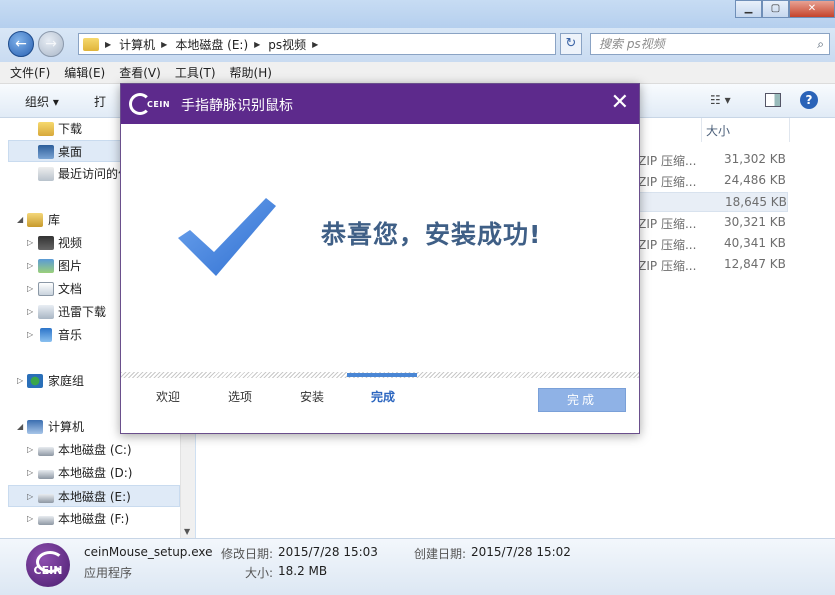 The image size is (835, 595). I want to click on search-icon: ⌕, so click(820, 44).